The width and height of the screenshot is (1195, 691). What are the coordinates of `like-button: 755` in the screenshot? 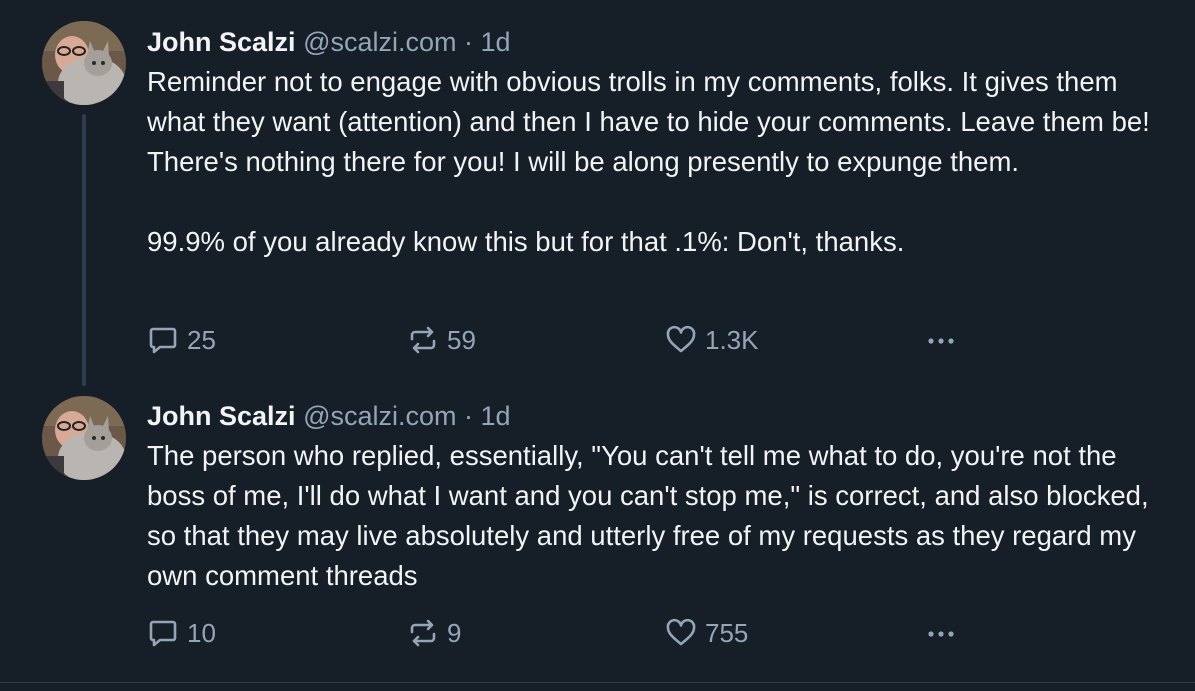 It's located at (706, 633).